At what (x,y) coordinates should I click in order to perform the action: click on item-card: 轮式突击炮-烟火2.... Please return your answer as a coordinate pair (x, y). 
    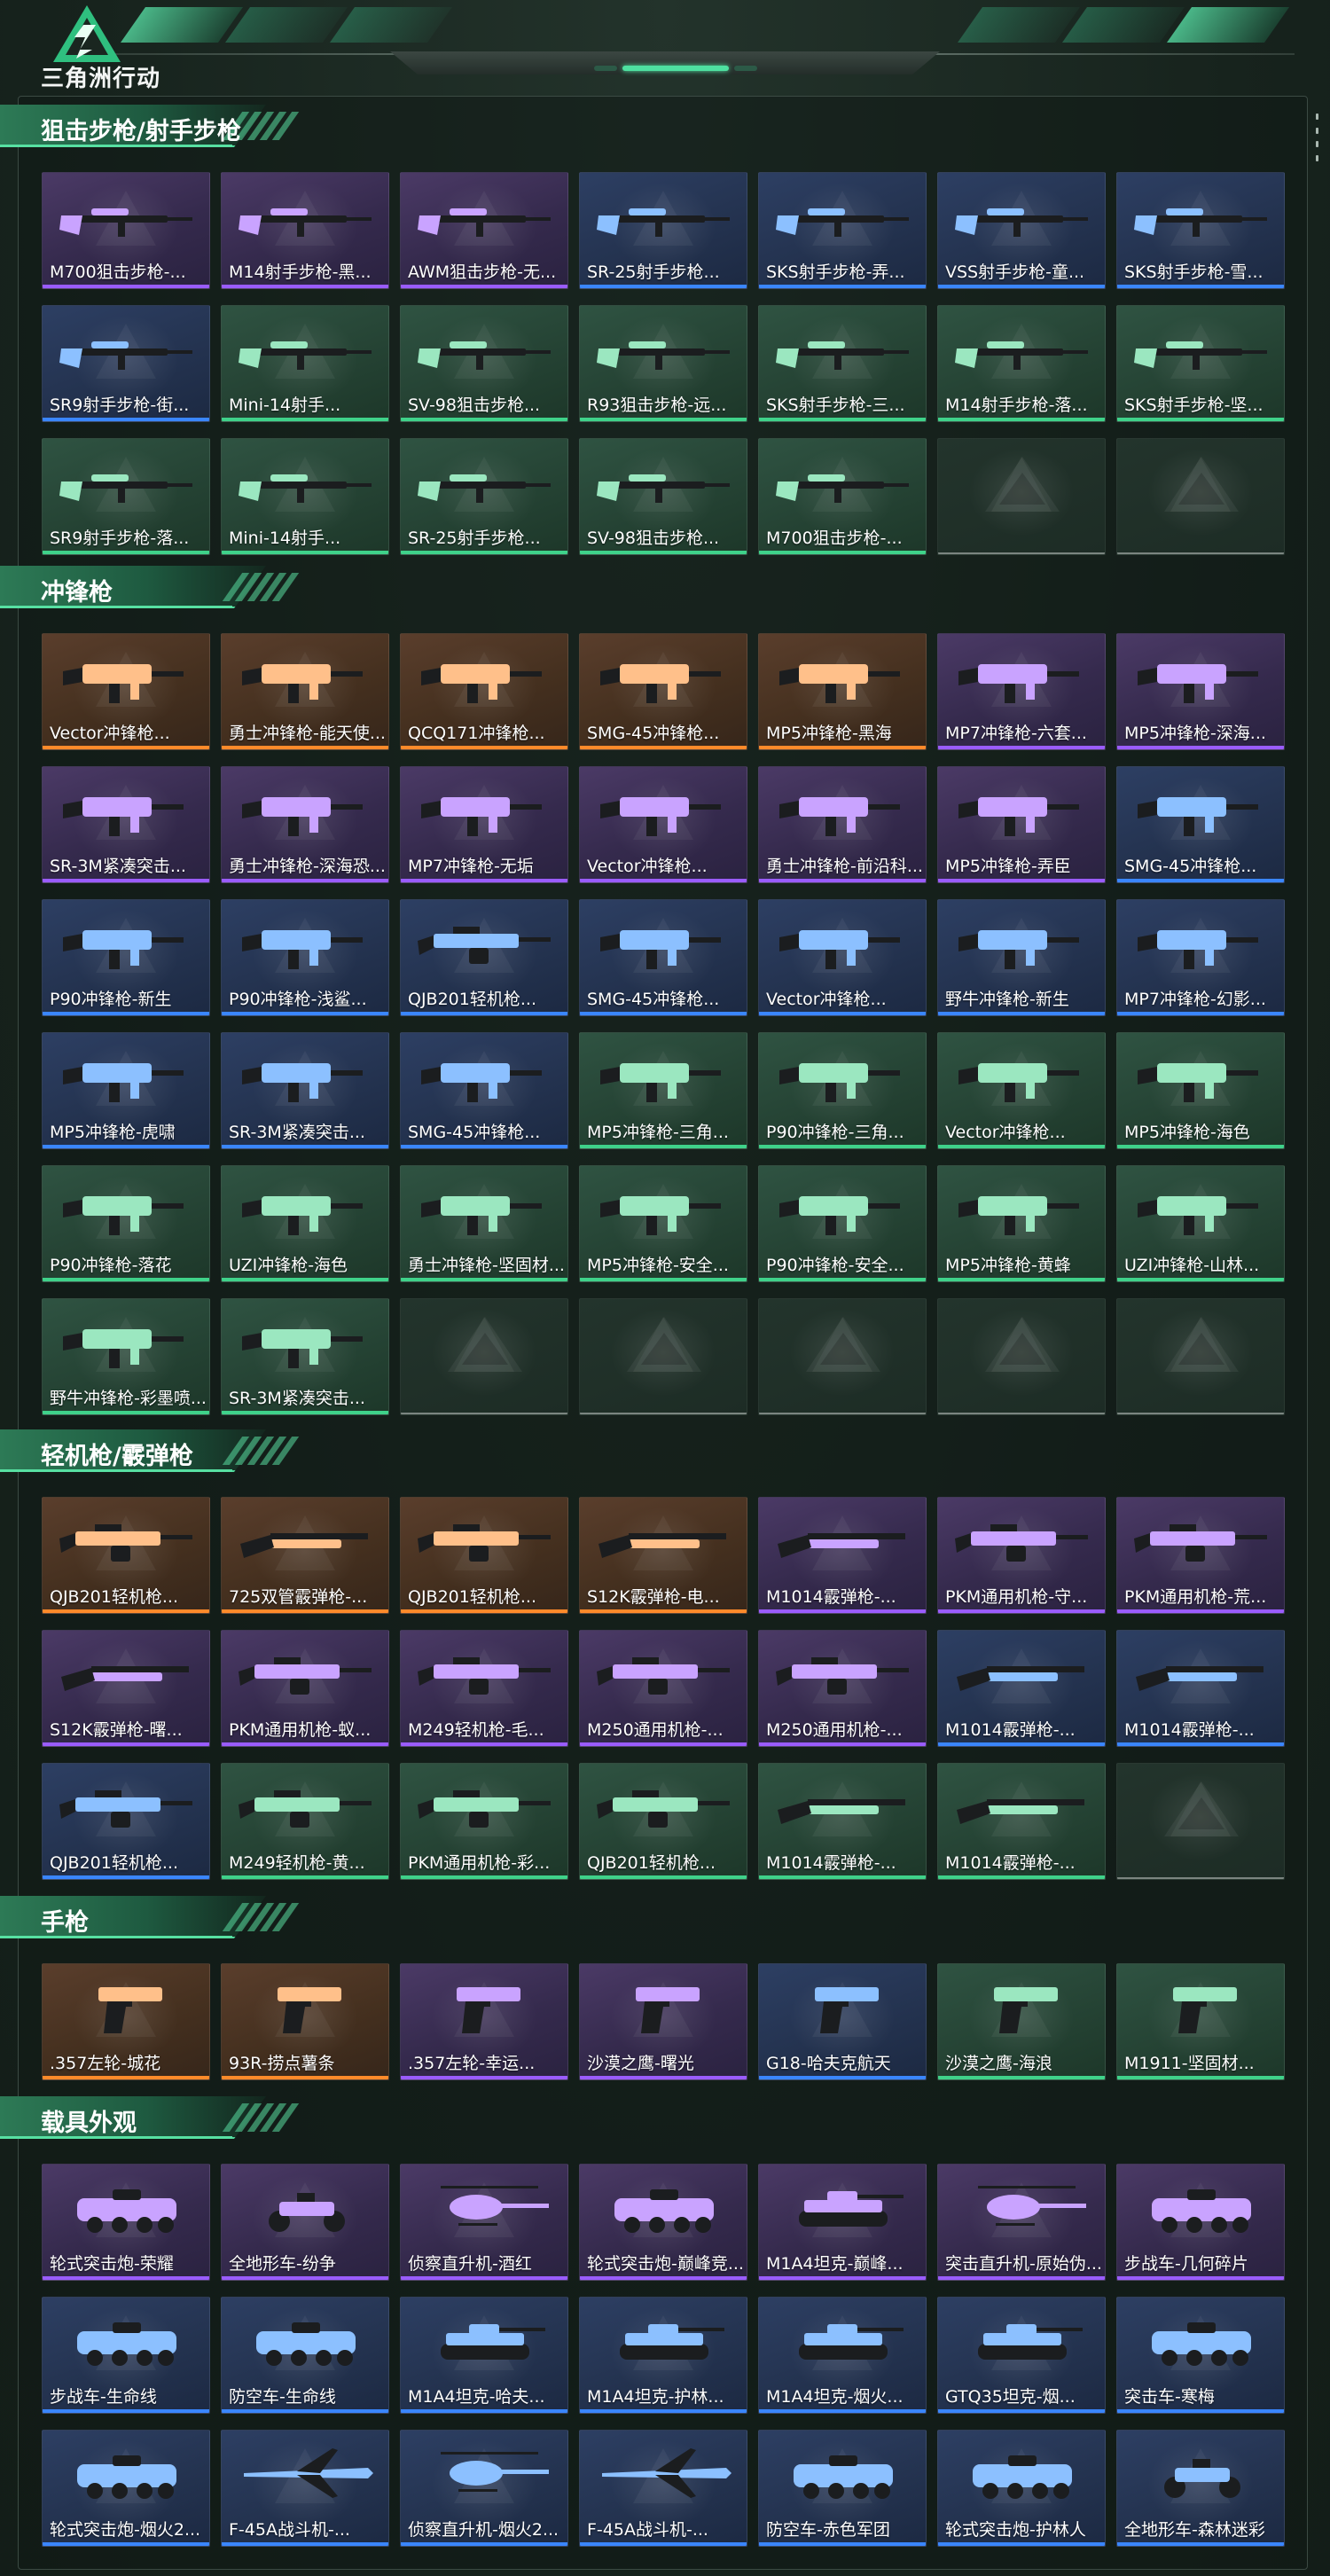
    Looking at the image, I should click on (126, 2488).